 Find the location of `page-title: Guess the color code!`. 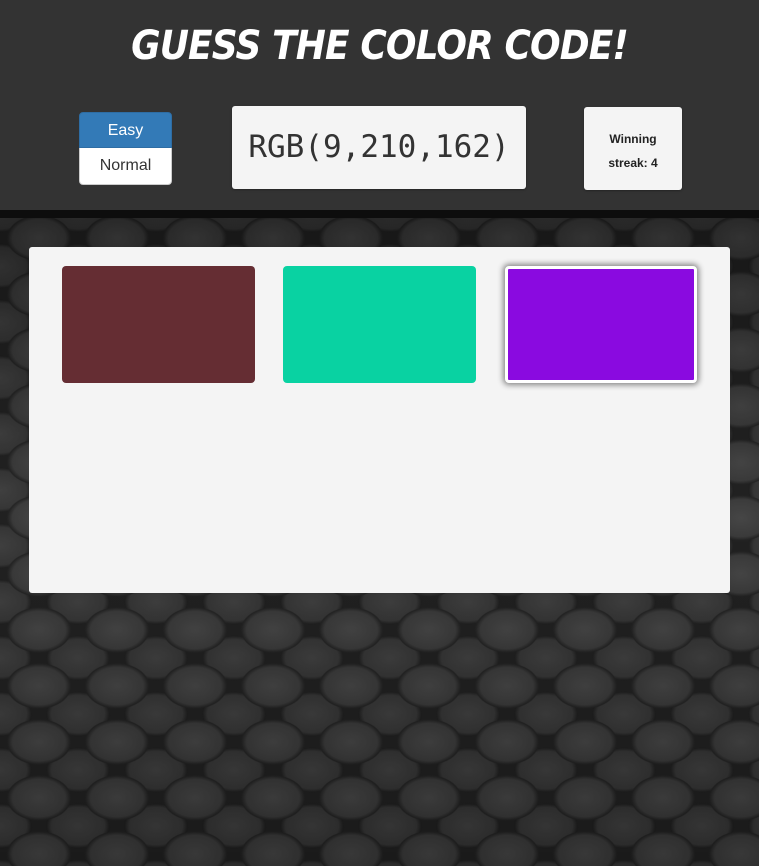

page-title: Guess the color code! is located at coordinates (380, 46).